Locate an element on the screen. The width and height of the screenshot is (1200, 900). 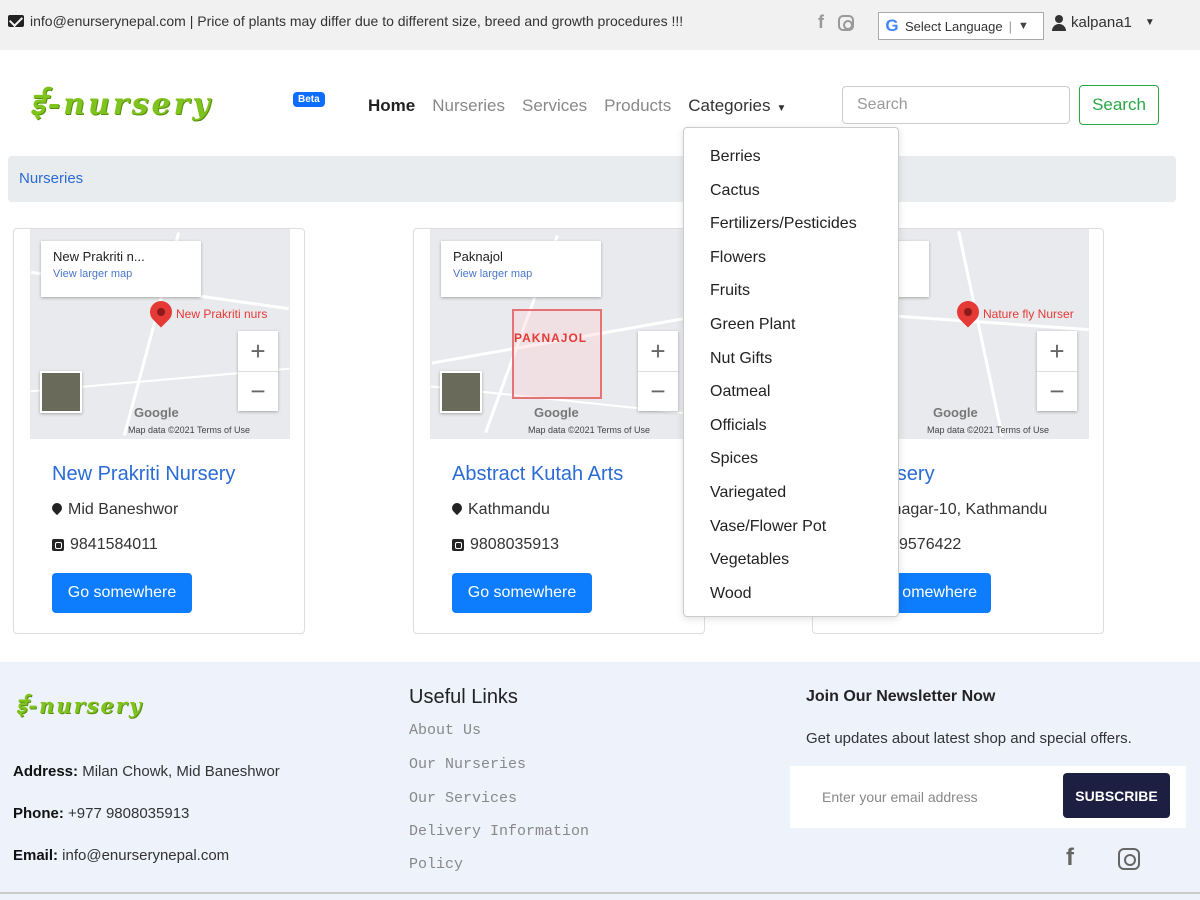
nav-products: Products is located at coordinates (637, 106).